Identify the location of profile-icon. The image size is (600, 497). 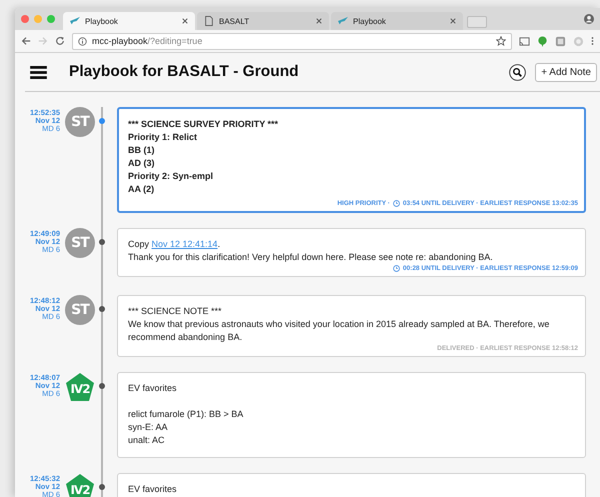
(589, 19).